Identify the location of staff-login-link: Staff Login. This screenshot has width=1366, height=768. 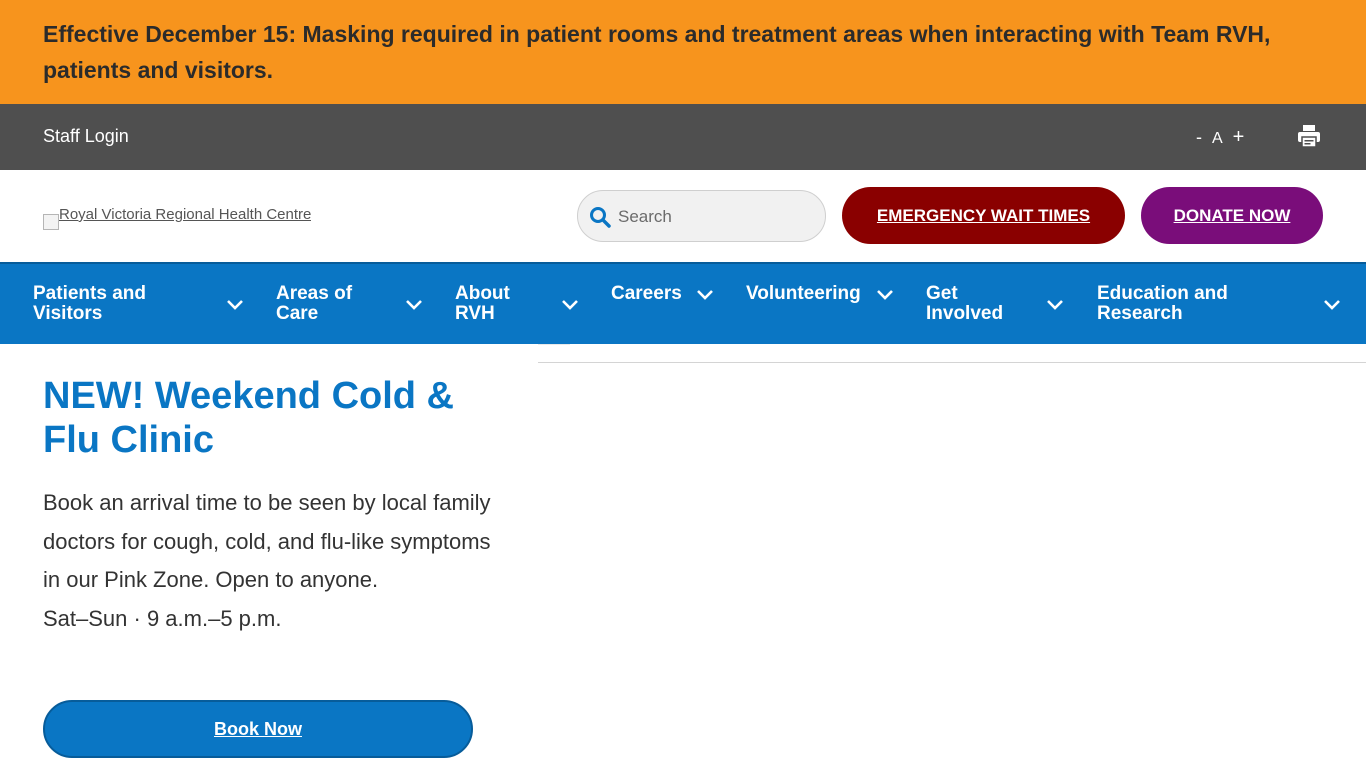
(86, 136).